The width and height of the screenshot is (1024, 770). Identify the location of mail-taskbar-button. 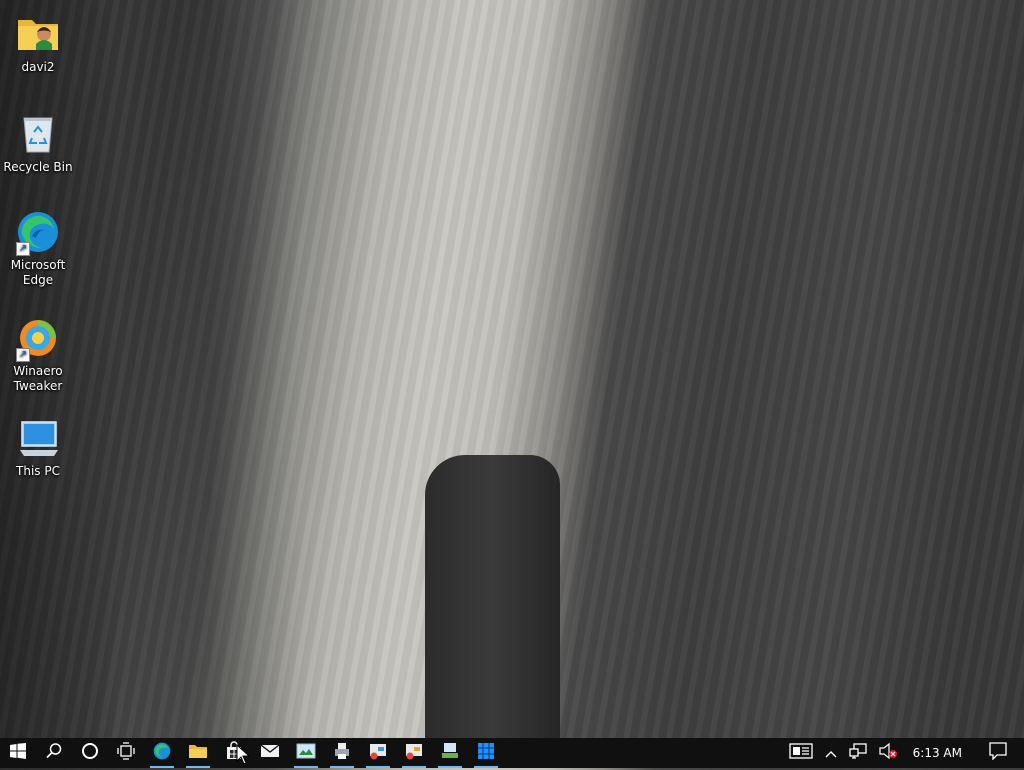
(270, 753).